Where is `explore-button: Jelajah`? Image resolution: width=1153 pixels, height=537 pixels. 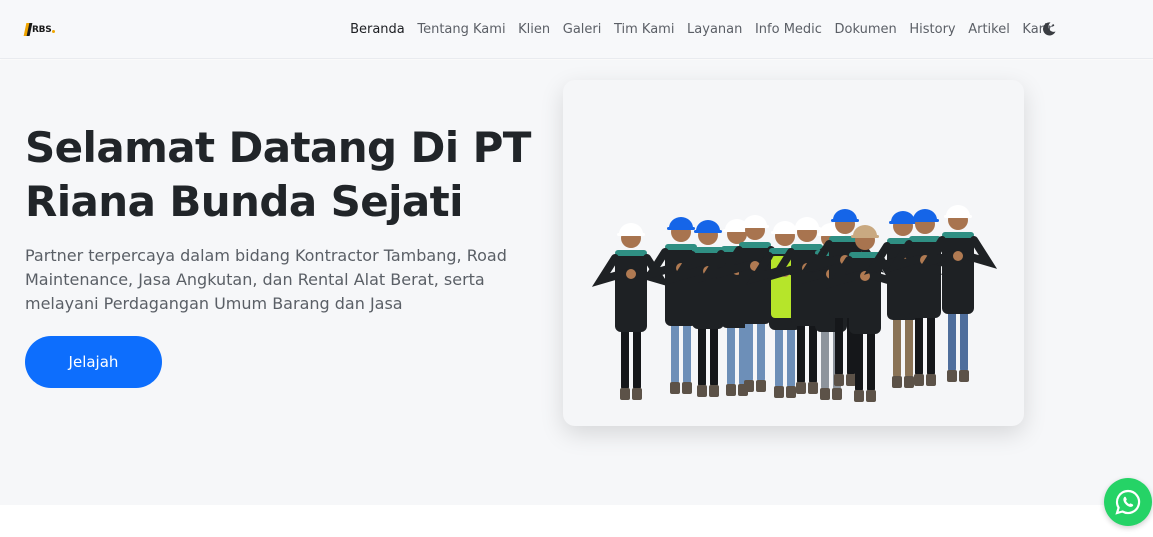
explore-button: Jelajah is located at coordinates (93, 362).